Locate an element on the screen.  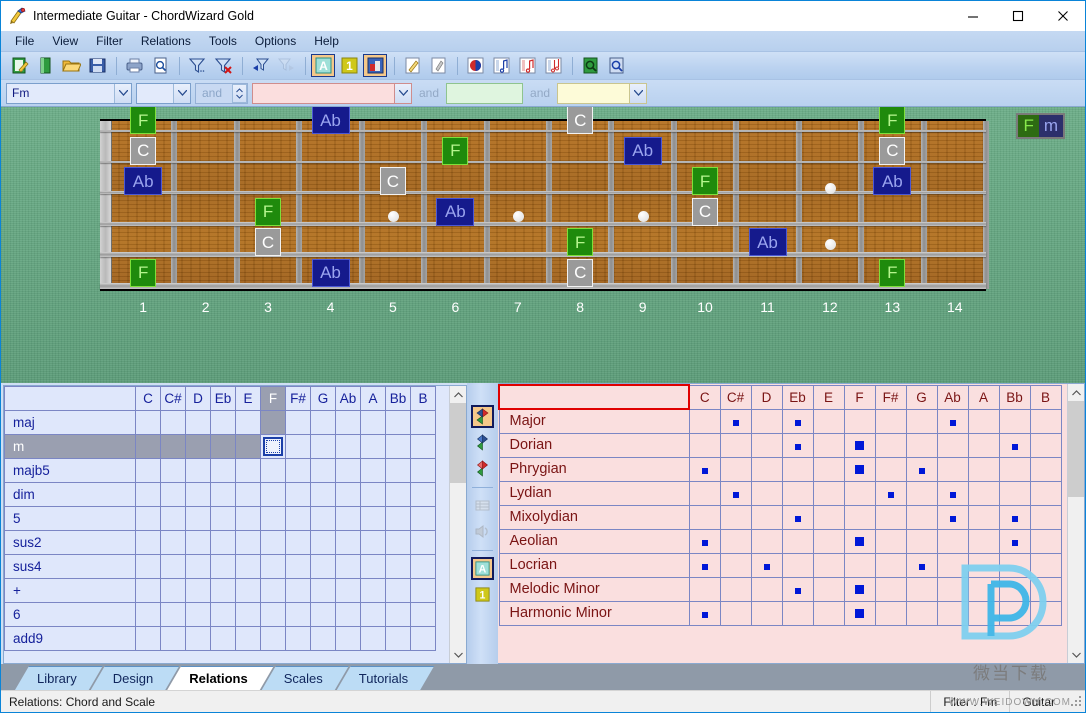
scale-name-harmonic-minor: Harmonic Minor is located at coordinates (594, 613).